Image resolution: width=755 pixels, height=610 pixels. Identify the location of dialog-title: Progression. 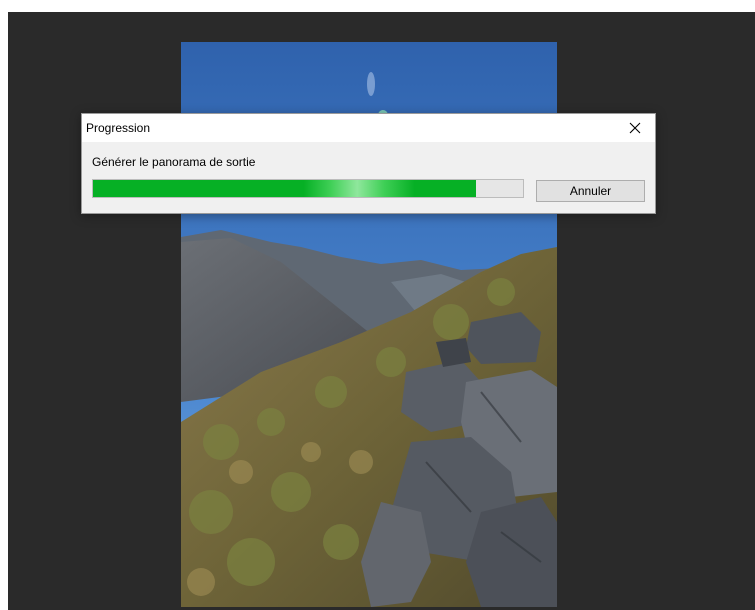
(118, 128).